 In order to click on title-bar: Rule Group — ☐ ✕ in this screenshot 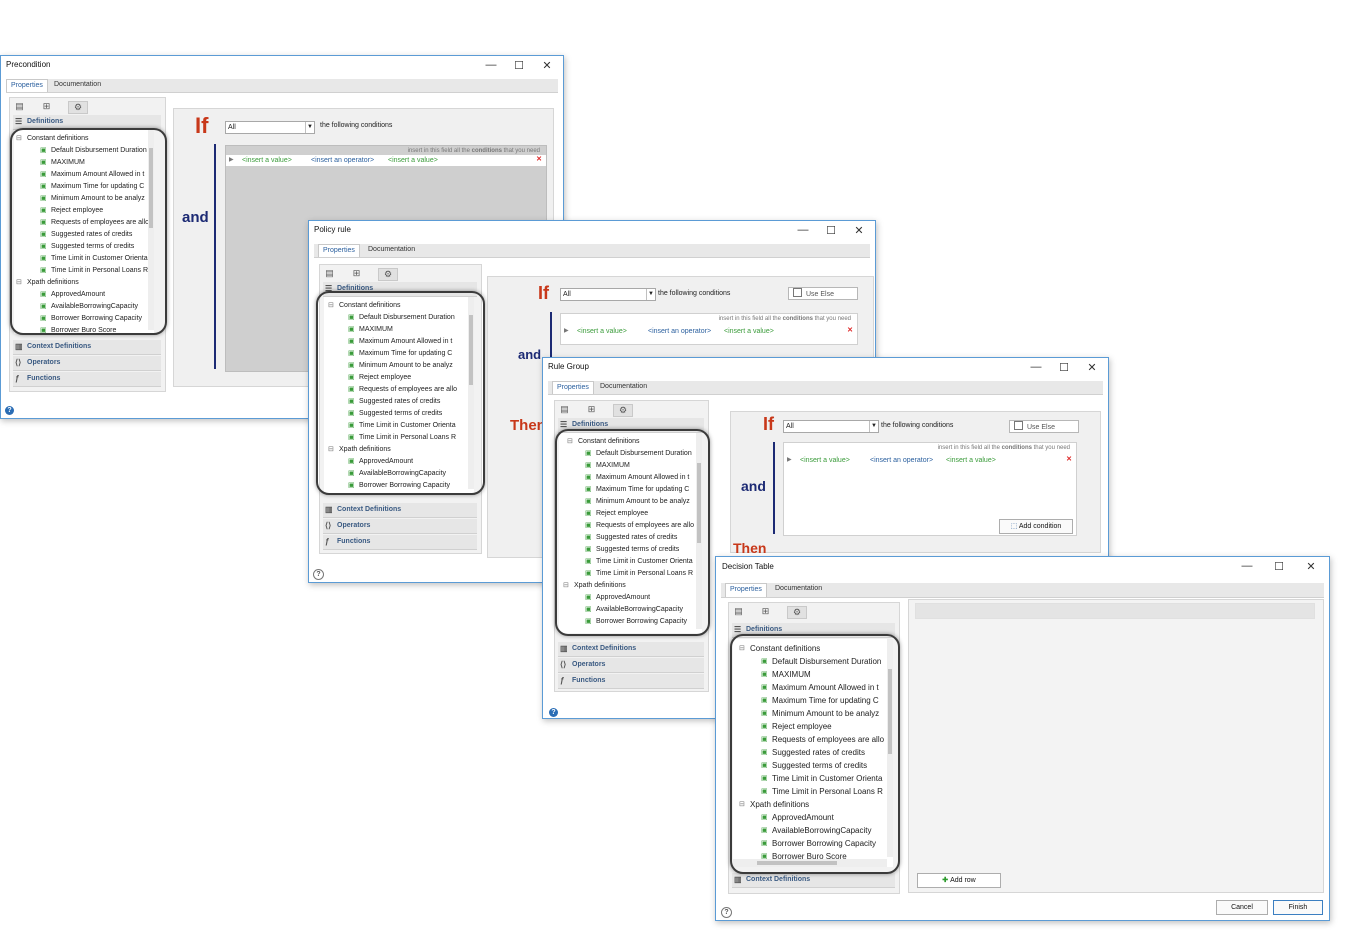, I will do `click(825, 367)`.